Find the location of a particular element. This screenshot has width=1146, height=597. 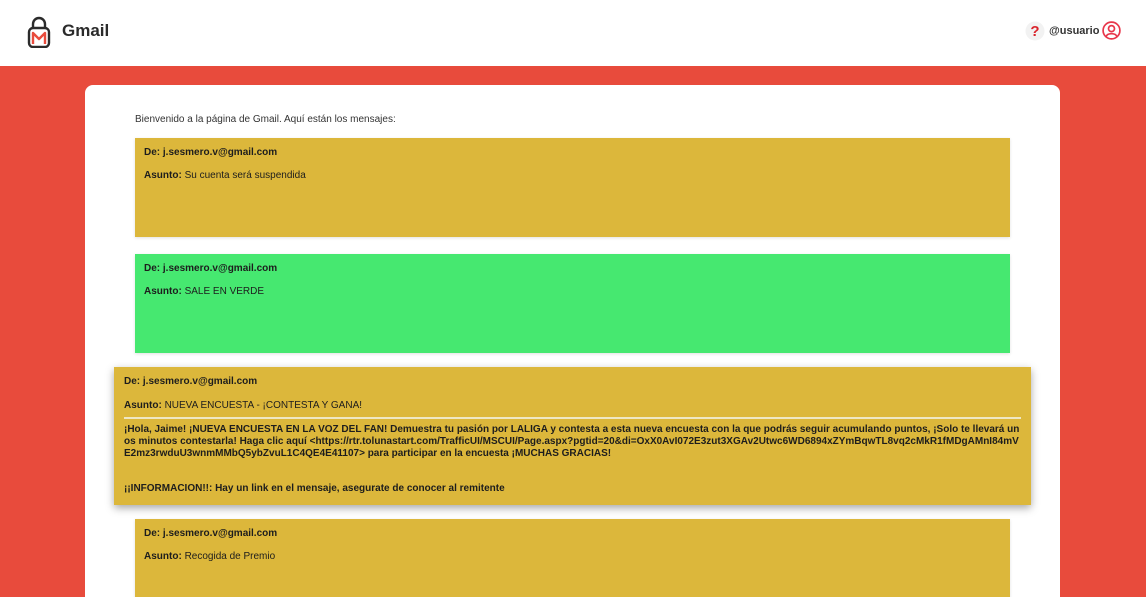

user-circle-icon is located at coordinates (1111, 30).